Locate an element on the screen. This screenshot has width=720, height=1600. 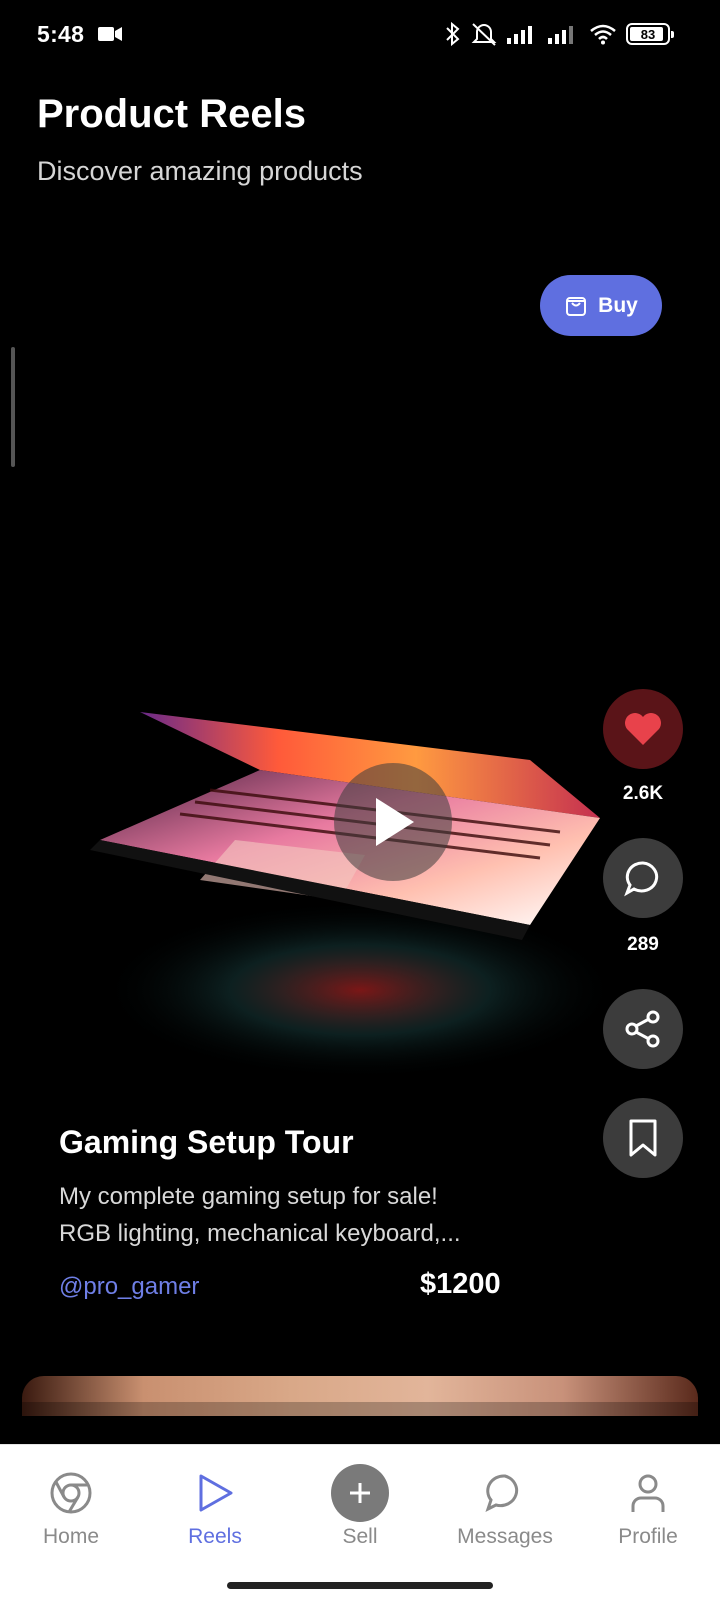
play-button is located at coordinates (393, 822).